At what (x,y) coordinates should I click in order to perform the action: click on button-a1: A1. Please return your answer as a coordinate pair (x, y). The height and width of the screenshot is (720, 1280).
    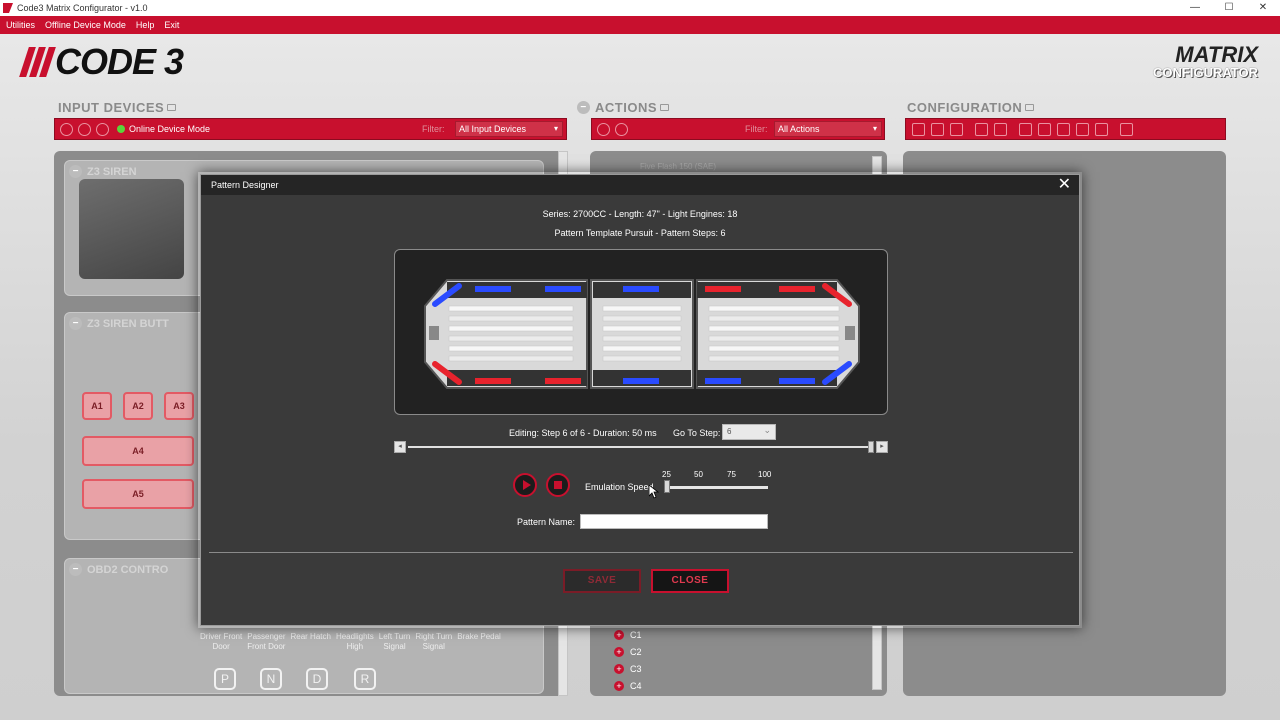
    Looking at the image, I should click on (97, 406).